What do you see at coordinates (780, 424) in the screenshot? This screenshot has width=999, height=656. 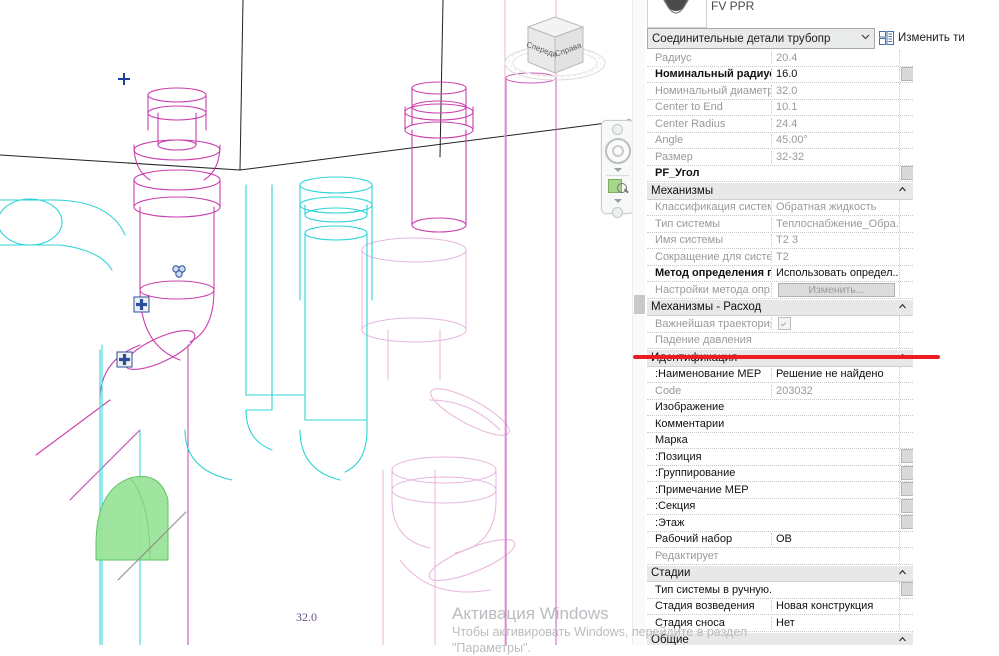 I see `property-row: Комментарии` at bounding box center [780, 424].